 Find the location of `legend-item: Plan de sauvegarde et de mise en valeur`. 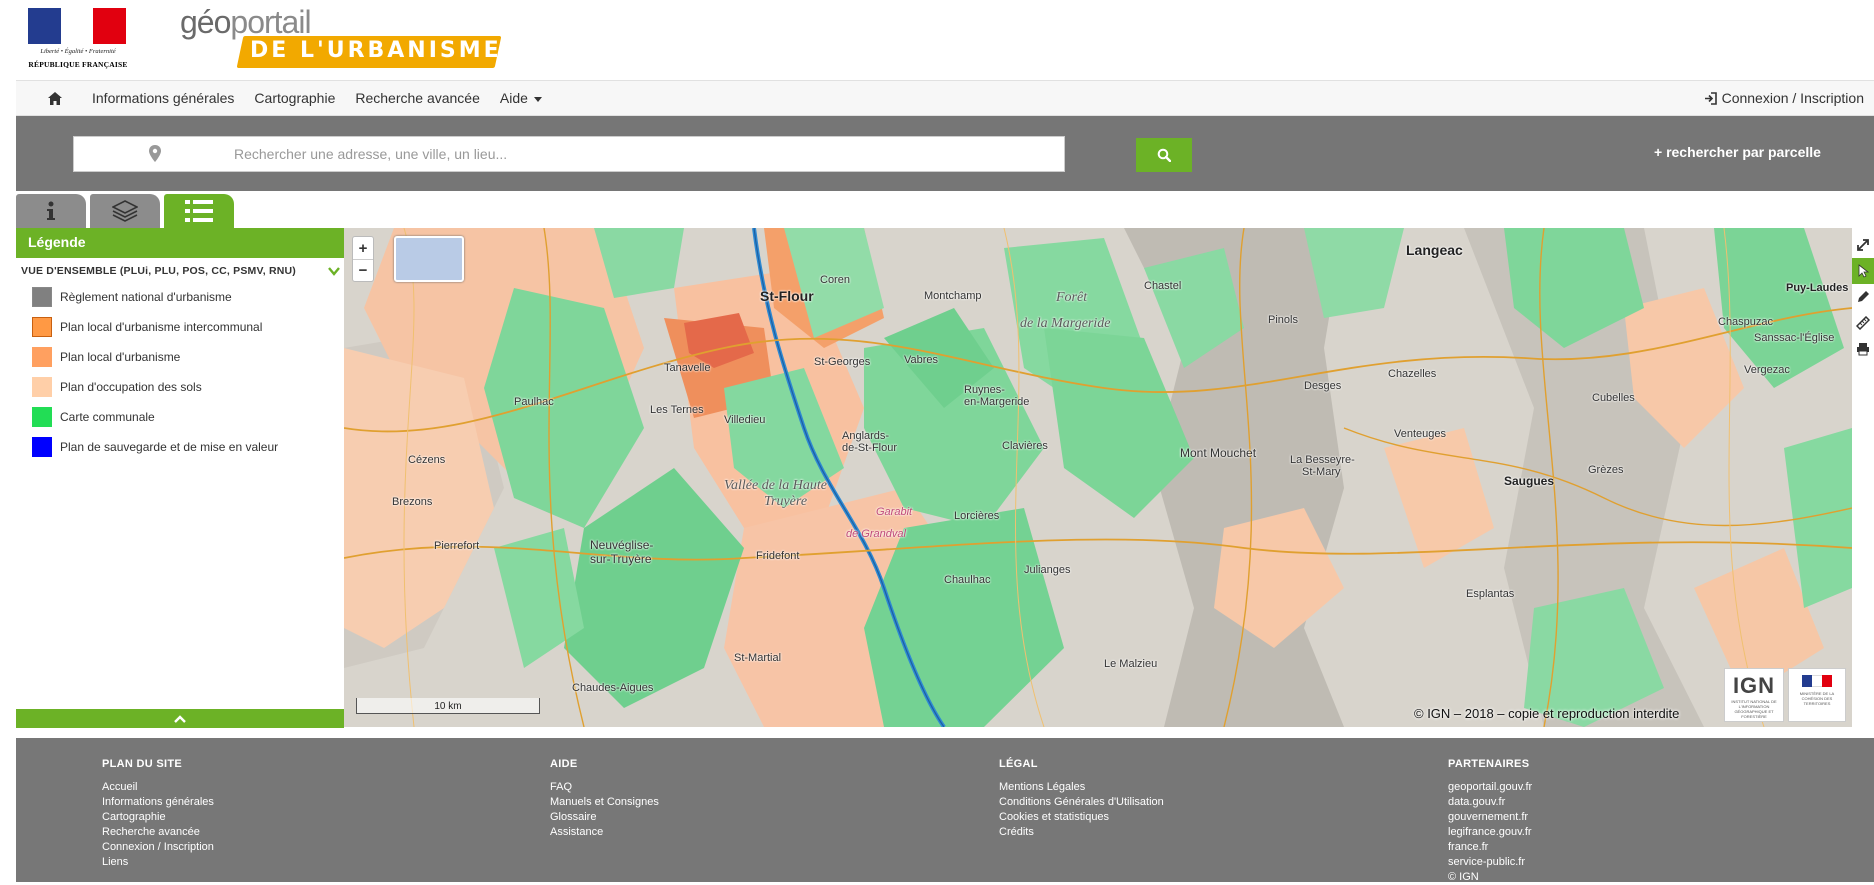

legend-item: Plan de sauvegarde et de mise en valeur is located at coordinates (188, 447).